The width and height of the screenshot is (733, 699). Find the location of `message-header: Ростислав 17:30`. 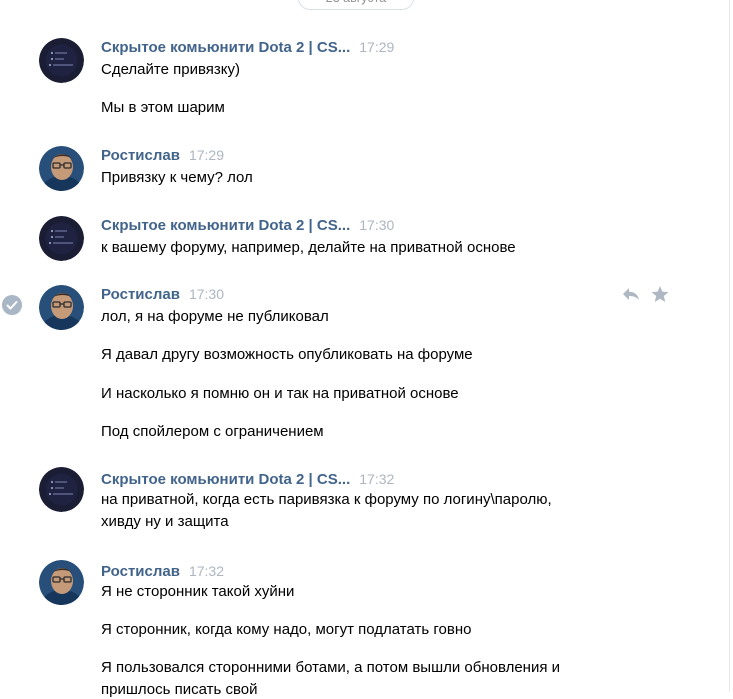

message-header: Ростислав 17:30 is located at coordinates (162, 294).